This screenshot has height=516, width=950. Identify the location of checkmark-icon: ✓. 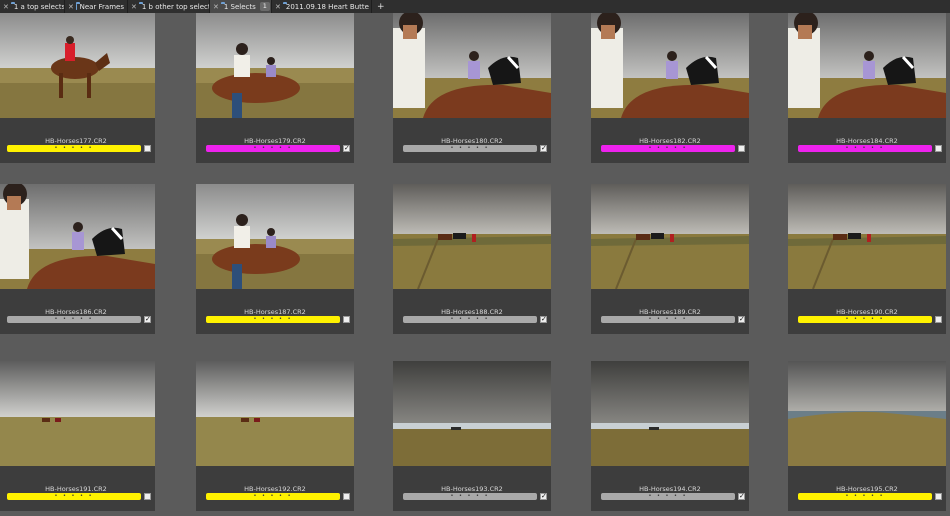
(544, 496).